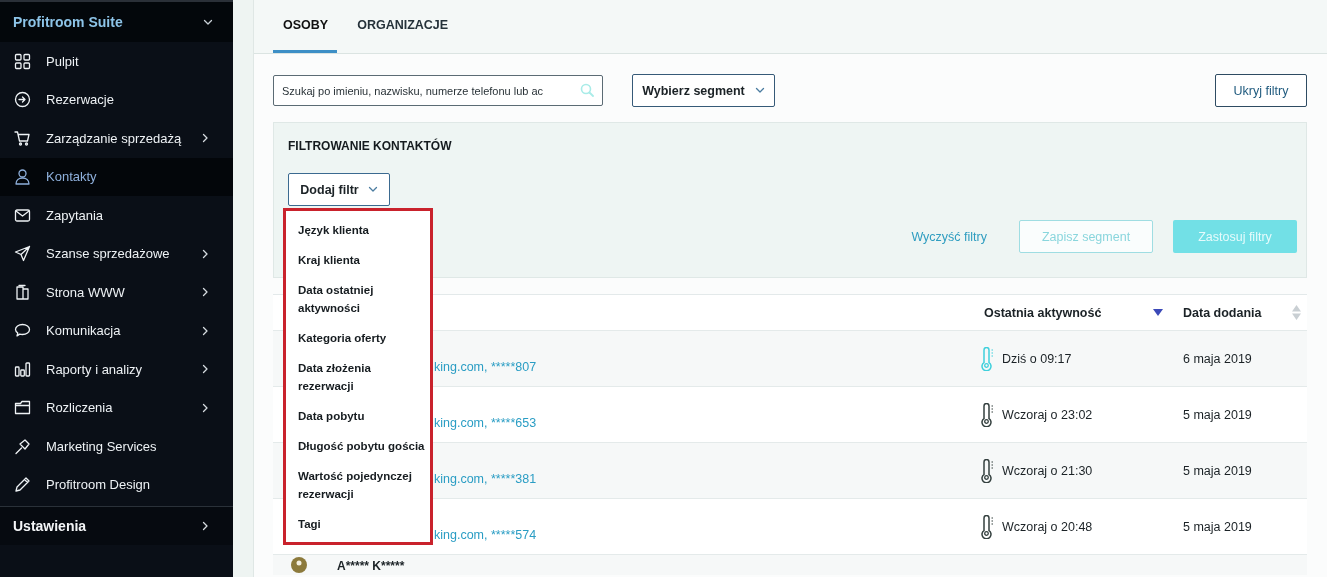 Image resolution: width=1327 pixels, height=577 pixels. What do you see at coordinates (438, 90) in the screenshot?
I see `search-field: Szukaj po imieniu, nazwisku, numerze telefonu lub ac` at bounding box center [438, 90].